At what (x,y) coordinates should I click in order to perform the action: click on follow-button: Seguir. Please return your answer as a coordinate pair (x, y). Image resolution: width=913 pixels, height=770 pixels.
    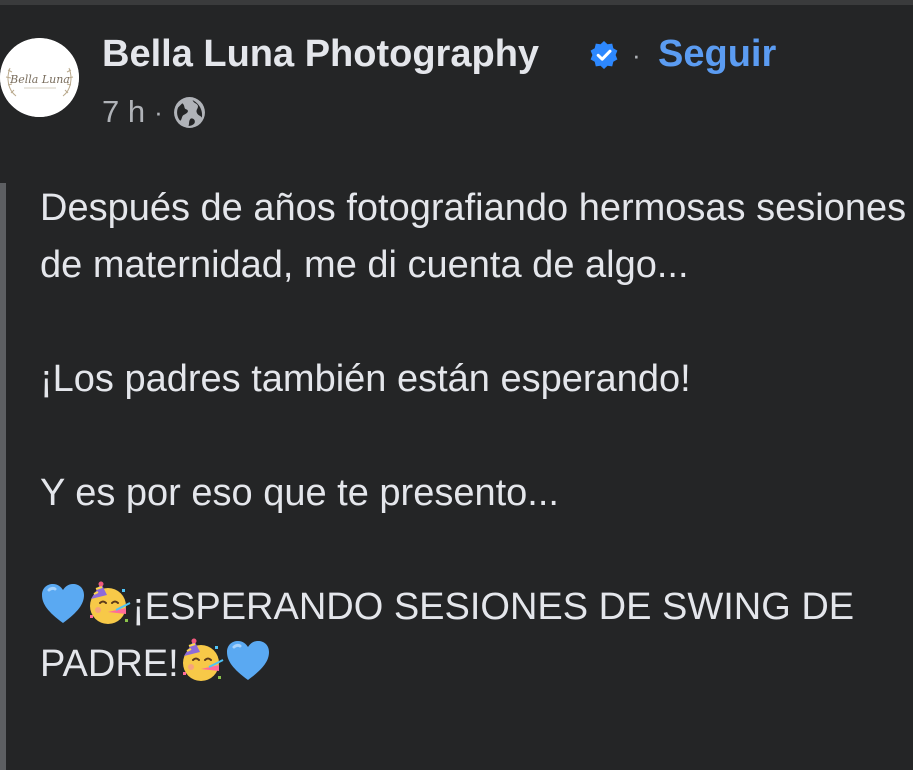
    Looking at the image, I should click on (717, 54).